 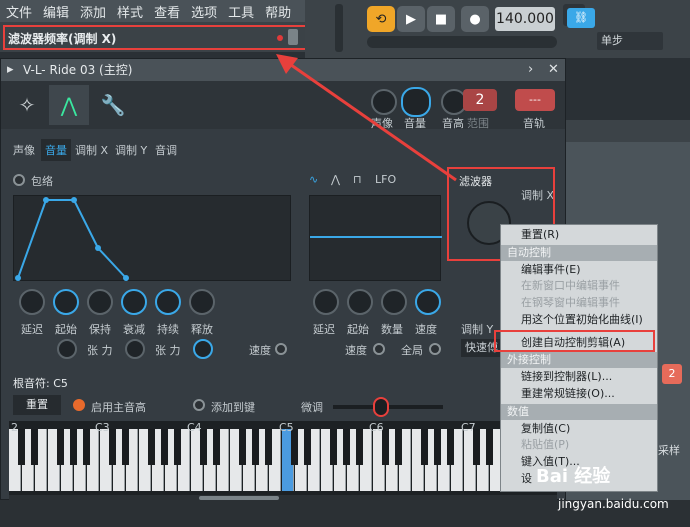 What do you see at coordinates (475, 19) in the screenshot?
I see `record-button: ●` at bounding box center [475, 19].